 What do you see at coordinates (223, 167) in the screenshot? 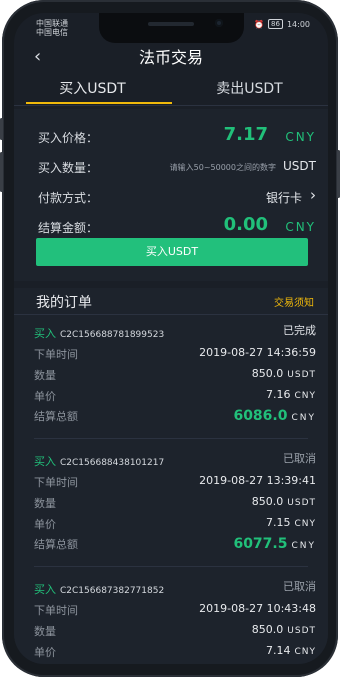
I see `quantity-input: 请输入50~50000之间的数字` at bounding box center [223, 167].